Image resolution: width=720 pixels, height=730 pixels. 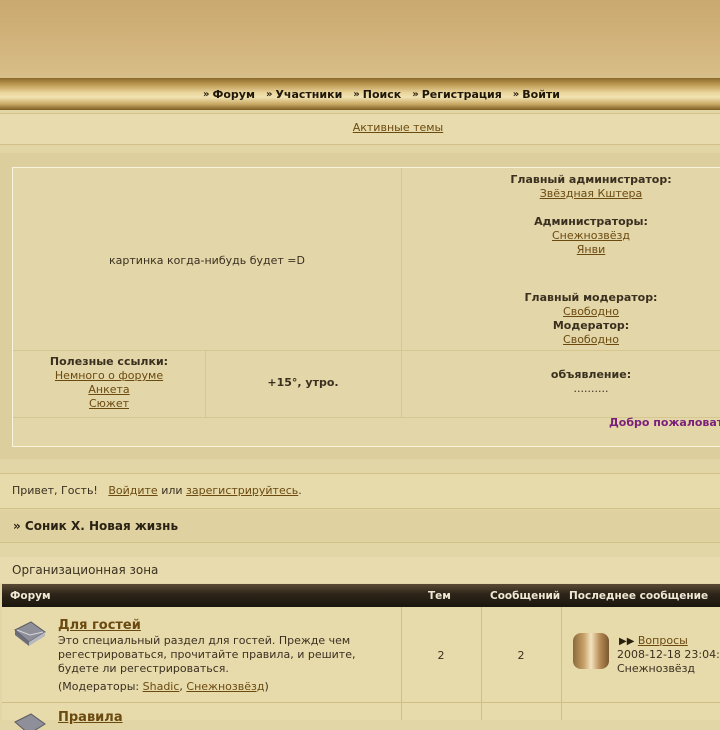 I want to click on topics-count: 2, so click(x=441, y=655).